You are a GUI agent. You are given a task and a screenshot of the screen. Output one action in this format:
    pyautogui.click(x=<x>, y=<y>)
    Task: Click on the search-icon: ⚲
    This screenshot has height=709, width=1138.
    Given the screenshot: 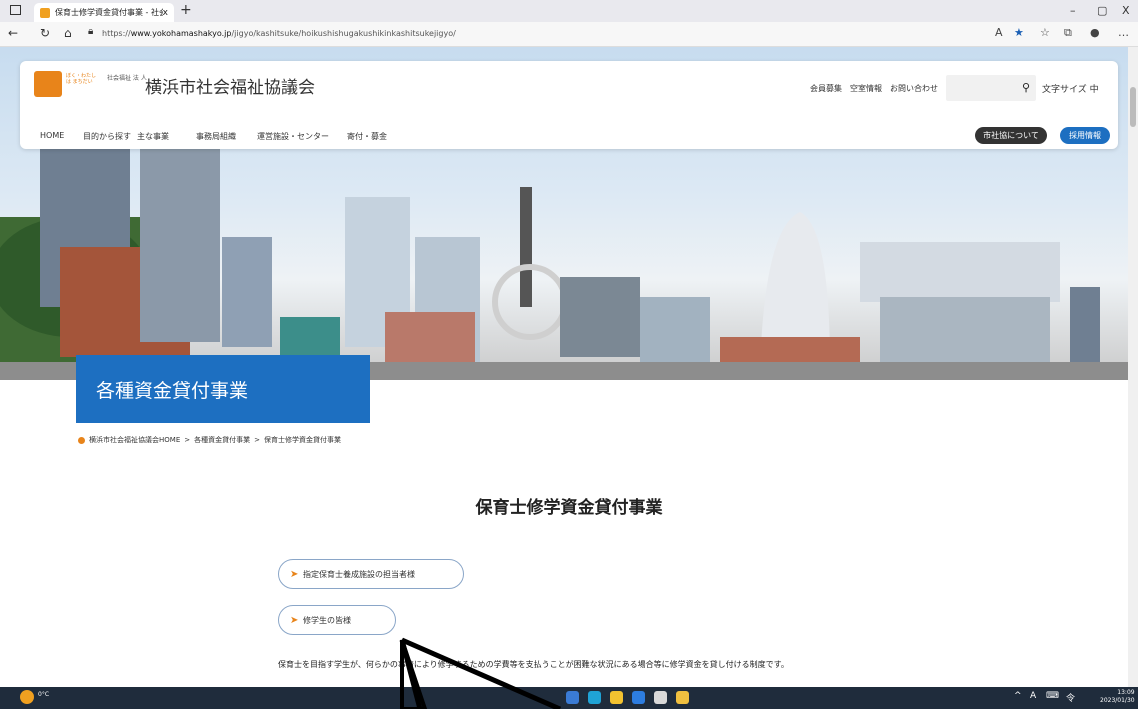 What is the action you would take?
    pyautogui.click(x=1026, y=87)
    